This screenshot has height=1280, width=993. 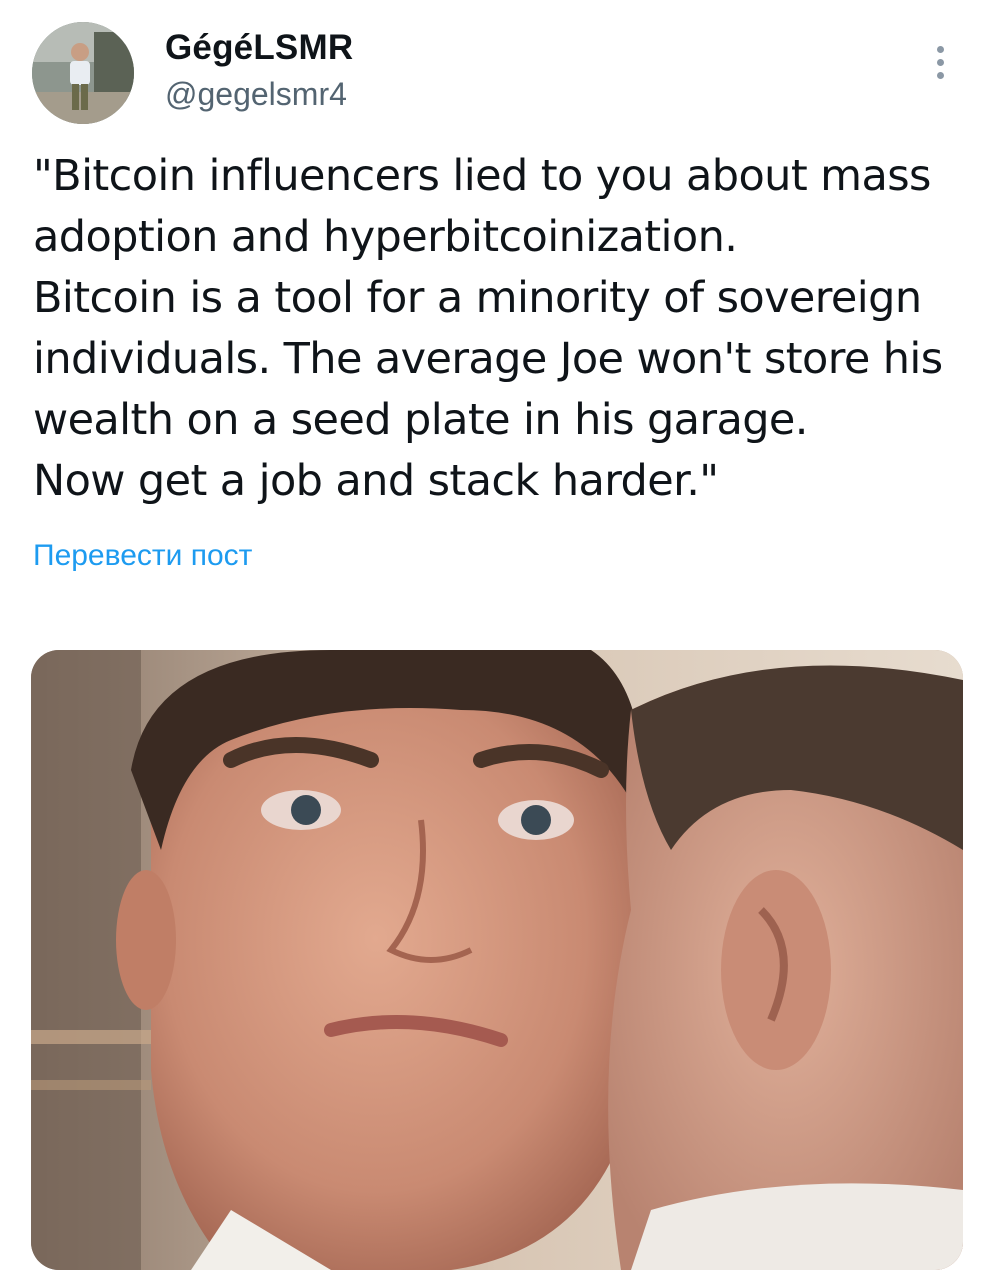 I want to click on user-handle: @gegelsmr4, so click(x=256, y=94).